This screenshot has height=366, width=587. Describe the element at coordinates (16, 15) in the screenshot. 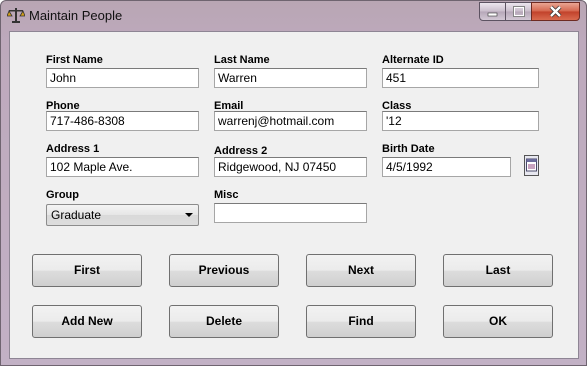

I see `scales-icon` at that location.